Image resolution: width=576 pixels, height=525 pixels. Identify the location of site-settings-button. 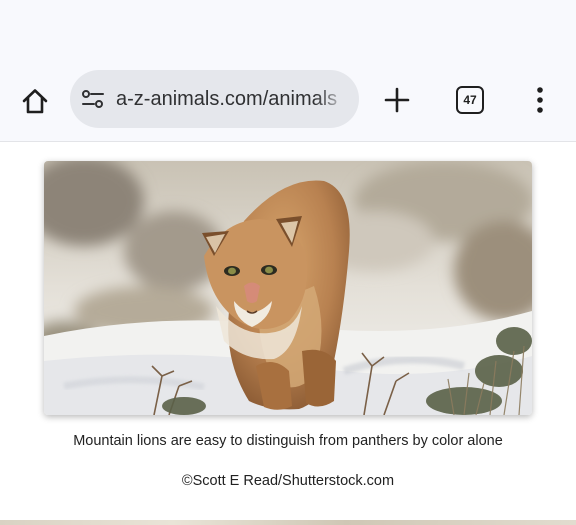
(93, 99).